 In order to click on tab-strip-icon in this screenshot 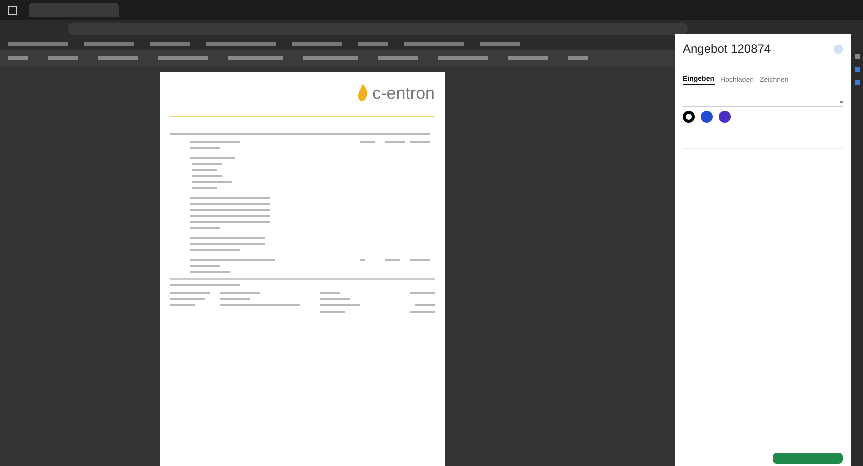, I will do `click(12, 10)`.